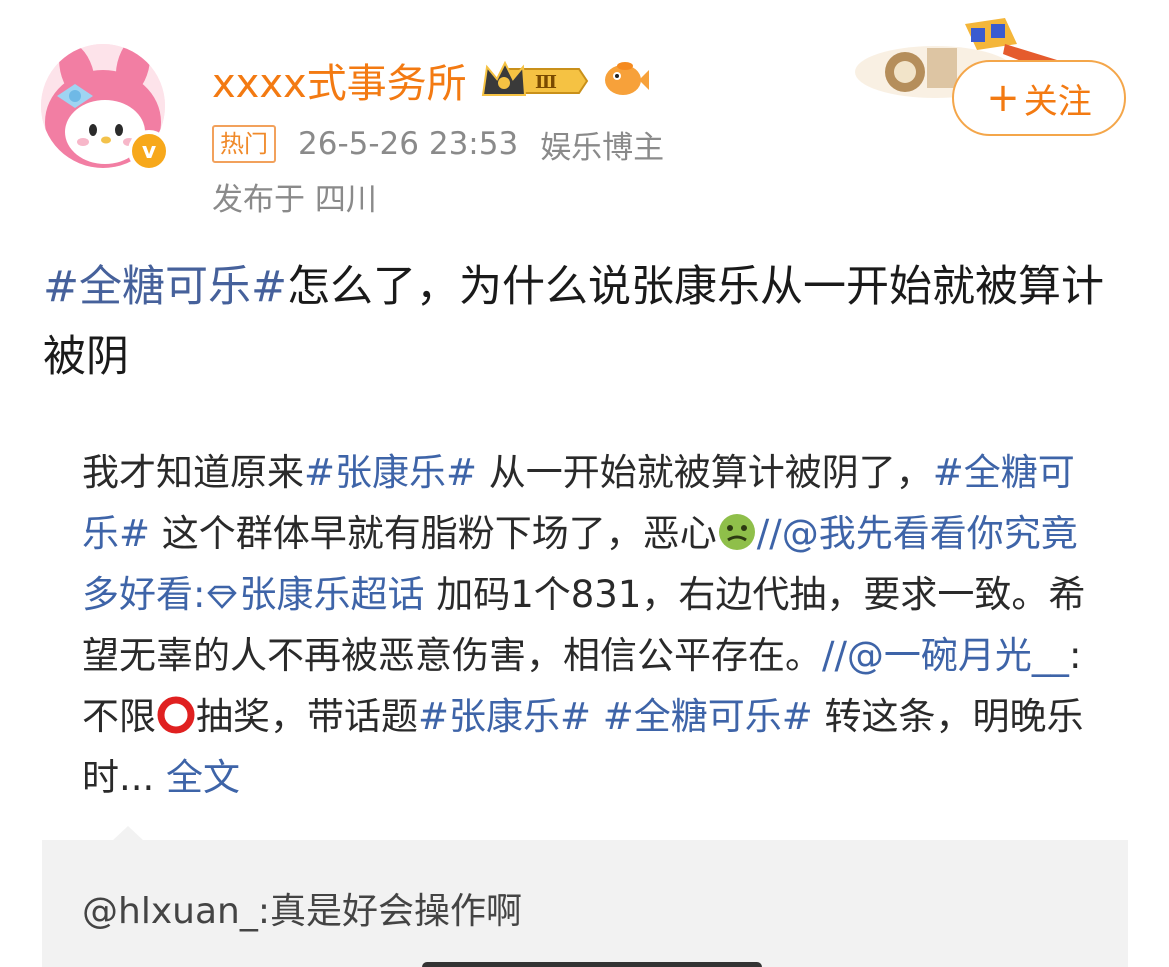 This screenshot has width=1169, height=967. I want to click on quoted-topic-link: #全糖可乐#, so click(707, 716).